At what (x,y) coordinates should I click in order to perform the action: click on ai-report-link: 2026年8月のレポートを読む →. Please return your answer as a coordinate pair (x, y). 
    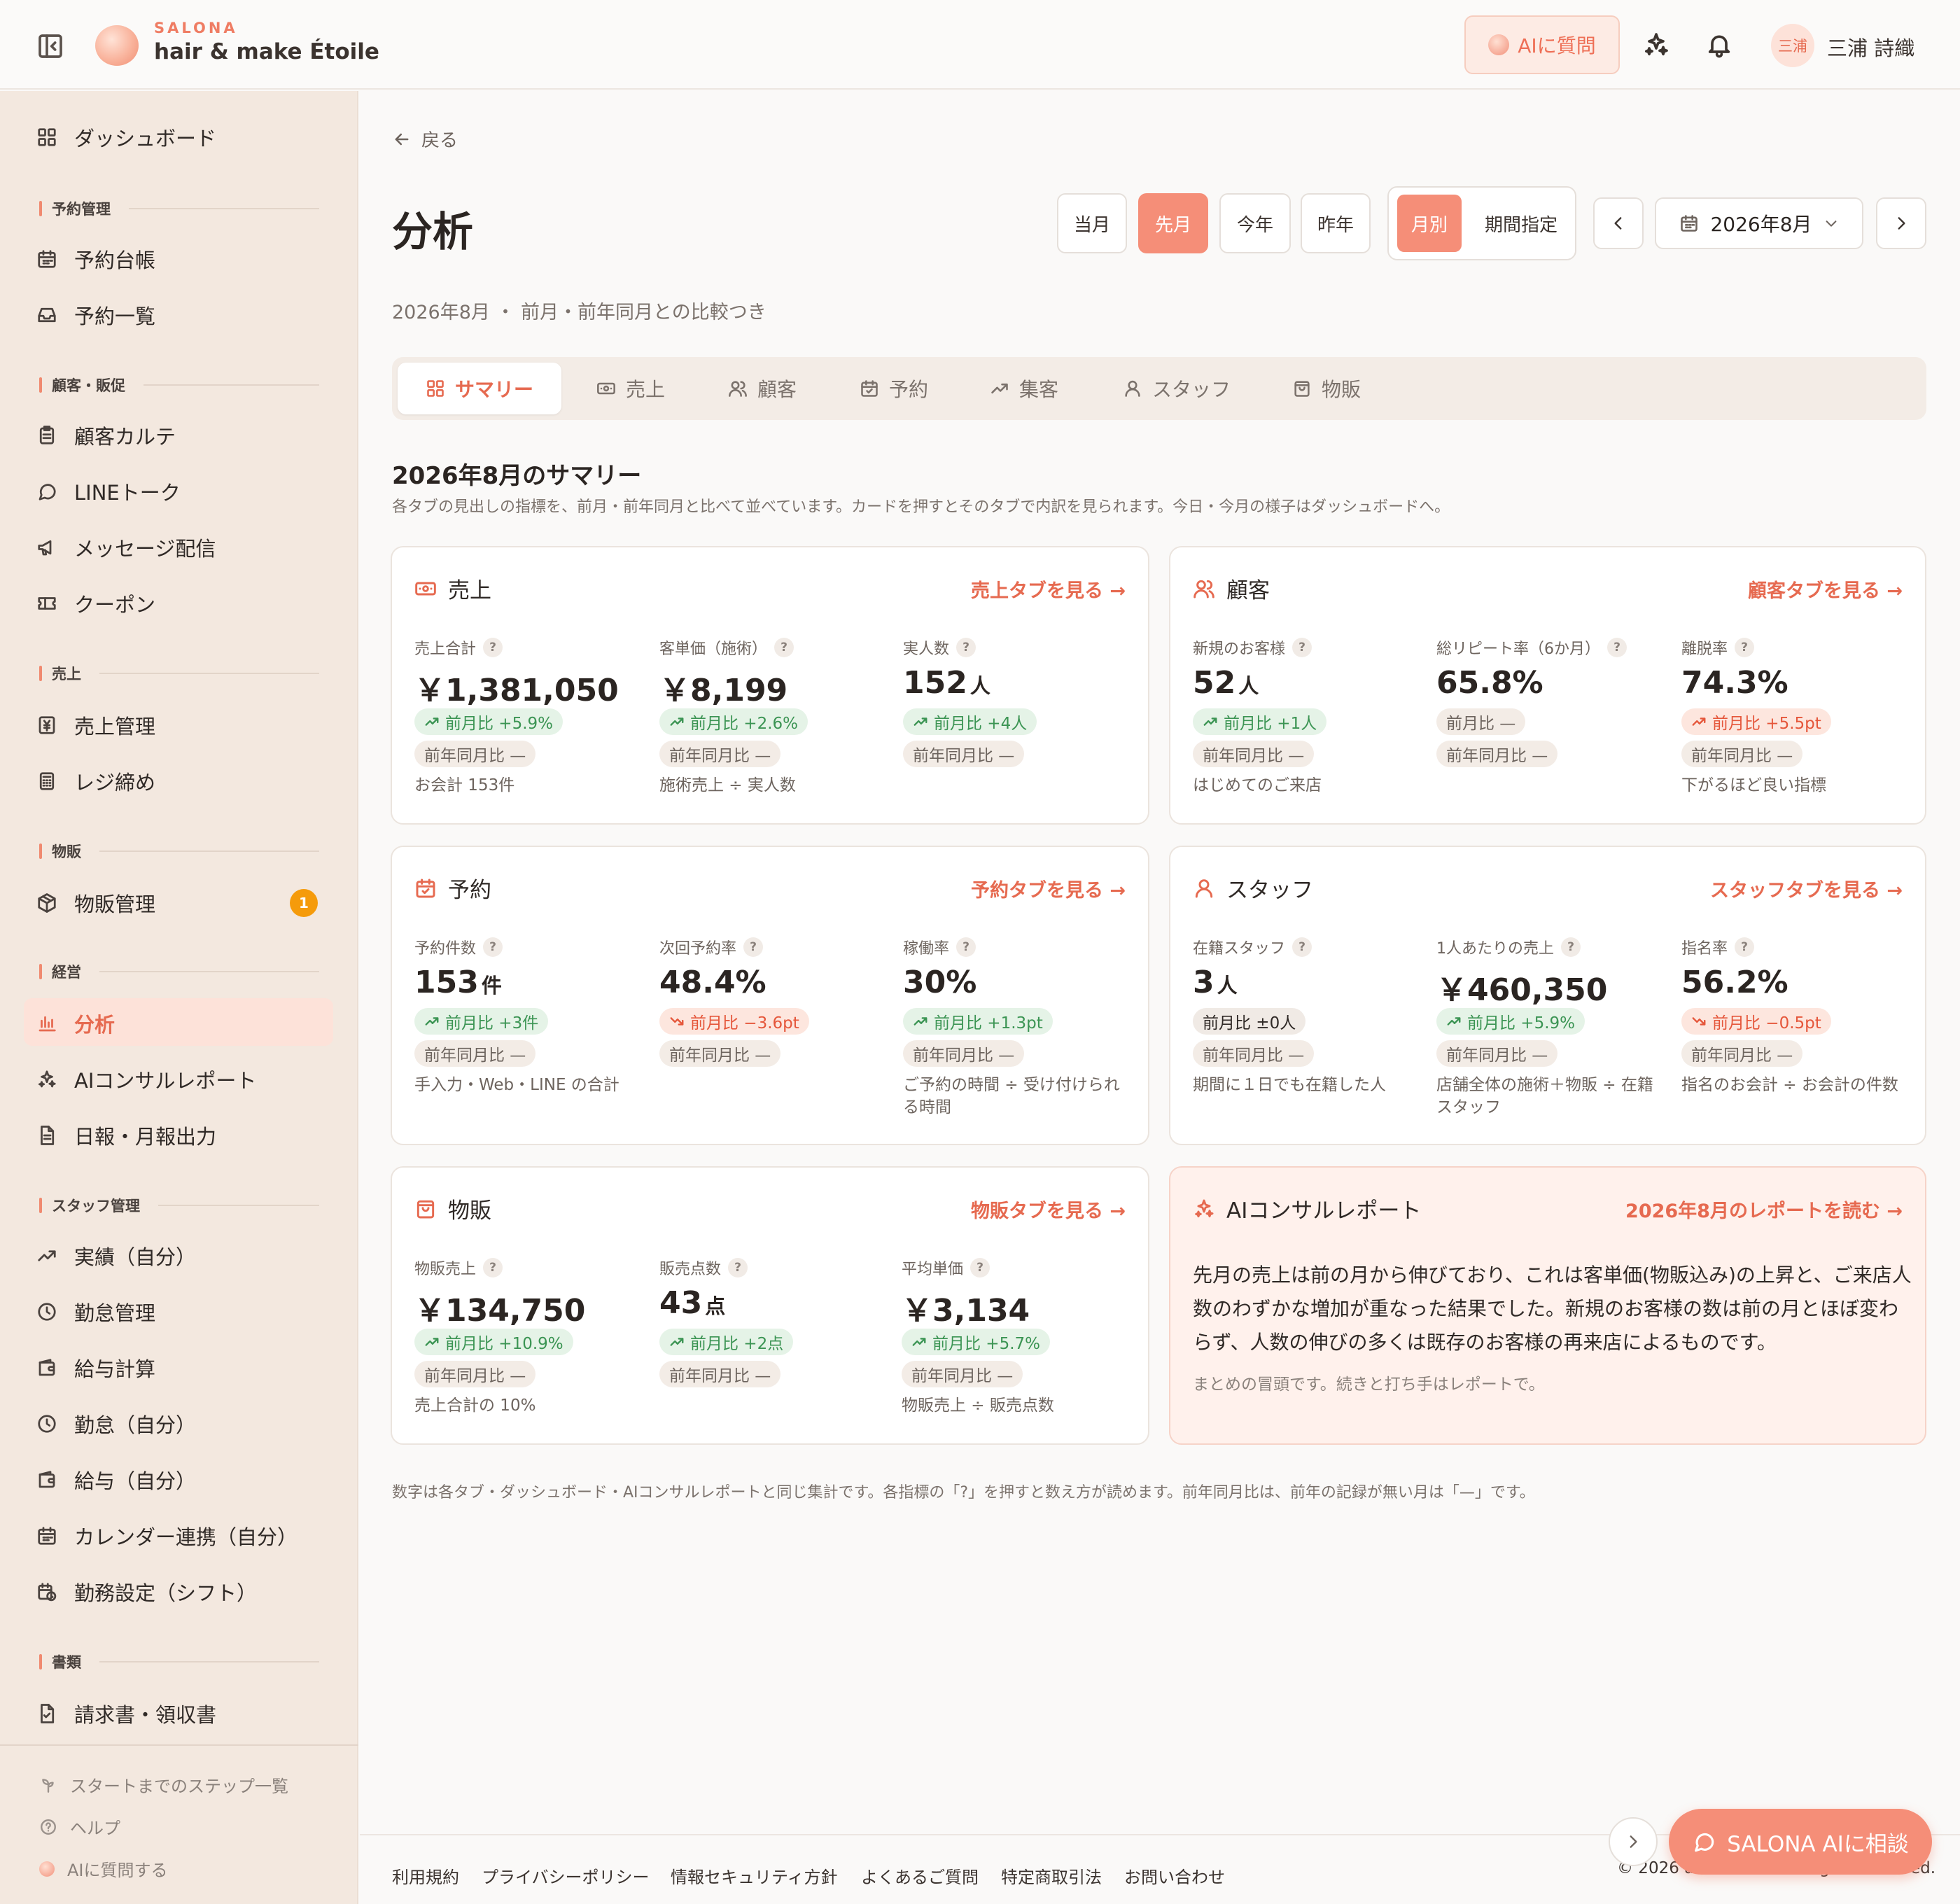
    Looking at the image, I should click on (1764, 1209).